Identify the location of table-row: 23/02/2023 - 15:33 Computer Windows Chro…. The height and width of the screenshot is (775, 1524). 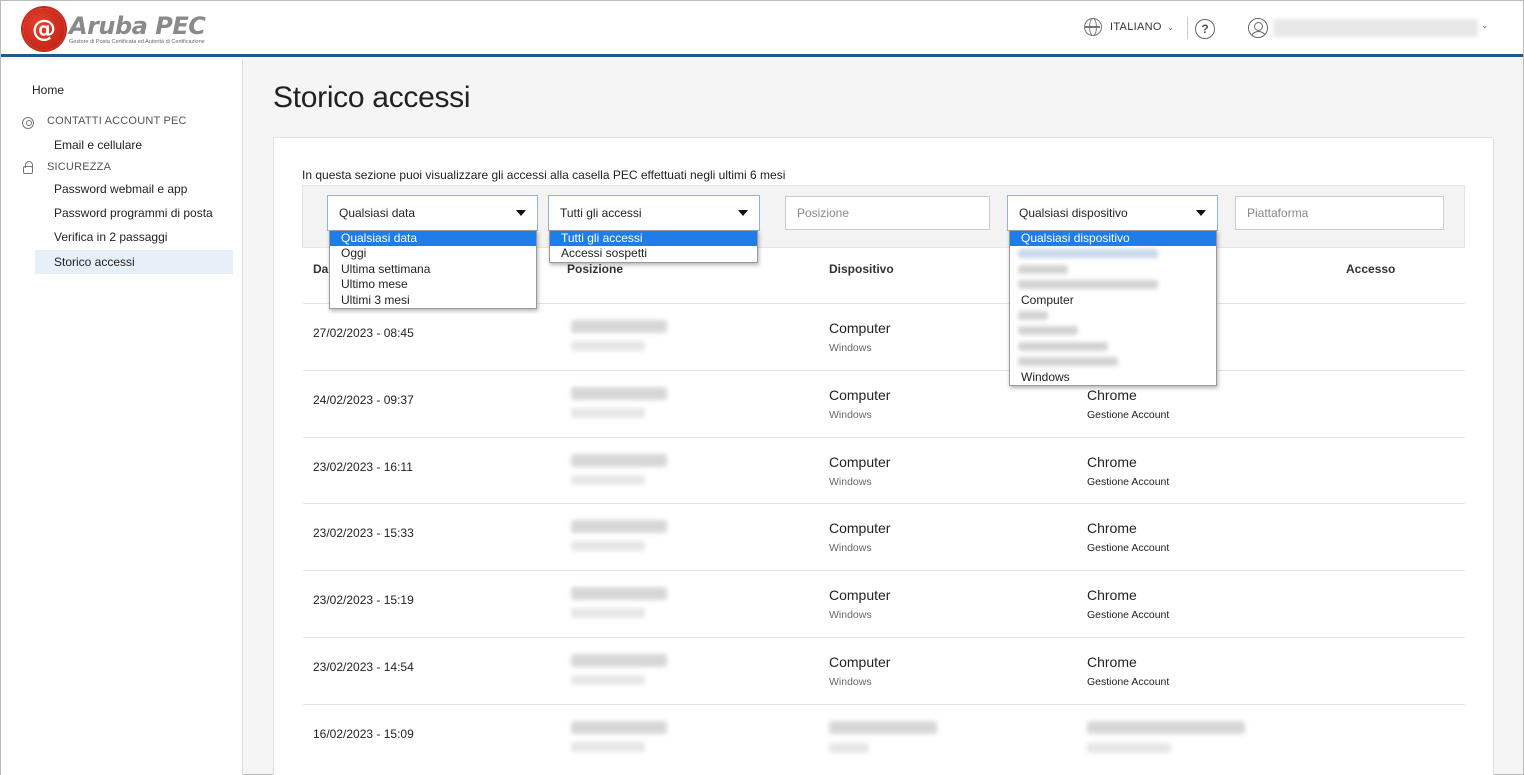
(884, 536).